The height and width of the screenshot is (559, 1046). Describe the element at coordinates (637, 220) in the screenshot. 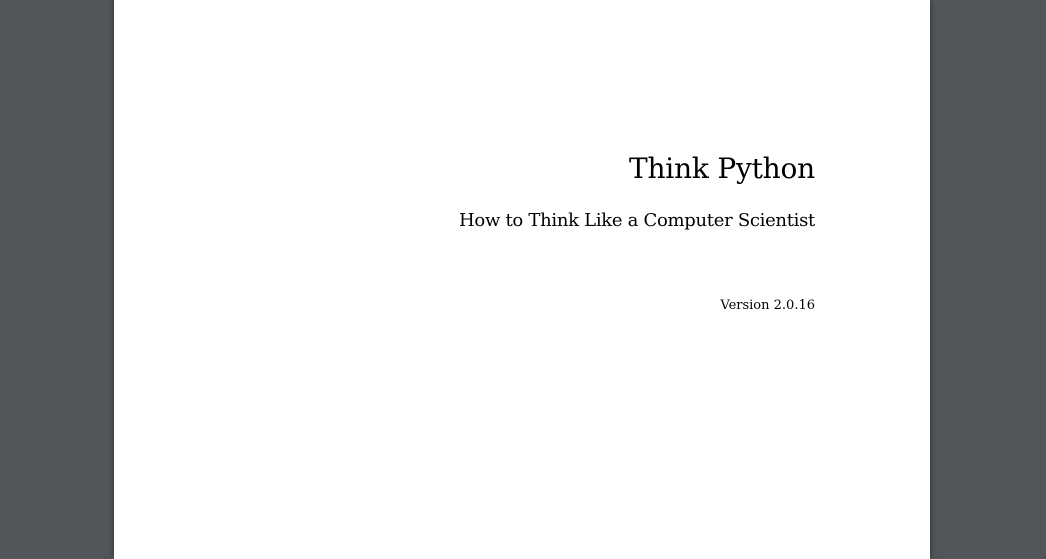

I see `book-subtitle: How to Think Like a Computer Scientist` at that location.